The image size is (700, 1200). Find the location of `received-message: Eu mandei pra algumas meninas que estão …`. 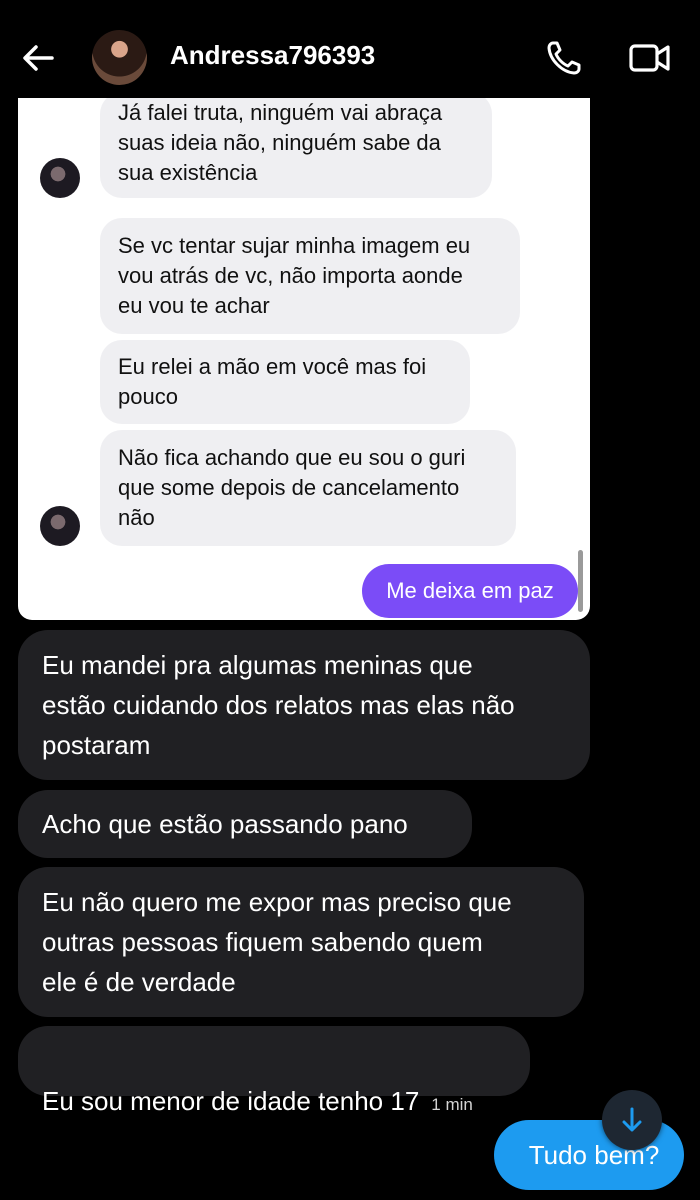

received-message: Eu mandei pra algumas meninas que estão … is located at coordinates (304, 705).